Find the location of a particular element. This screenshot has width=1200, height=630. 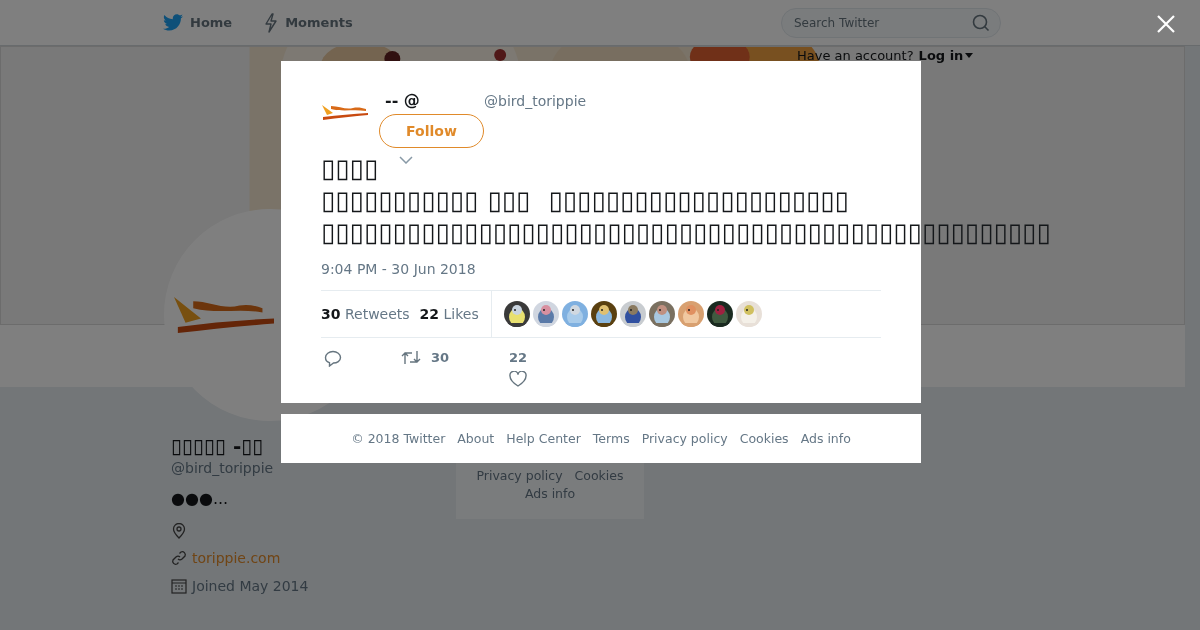

chevron-icon is located at coordinates (406, 160).